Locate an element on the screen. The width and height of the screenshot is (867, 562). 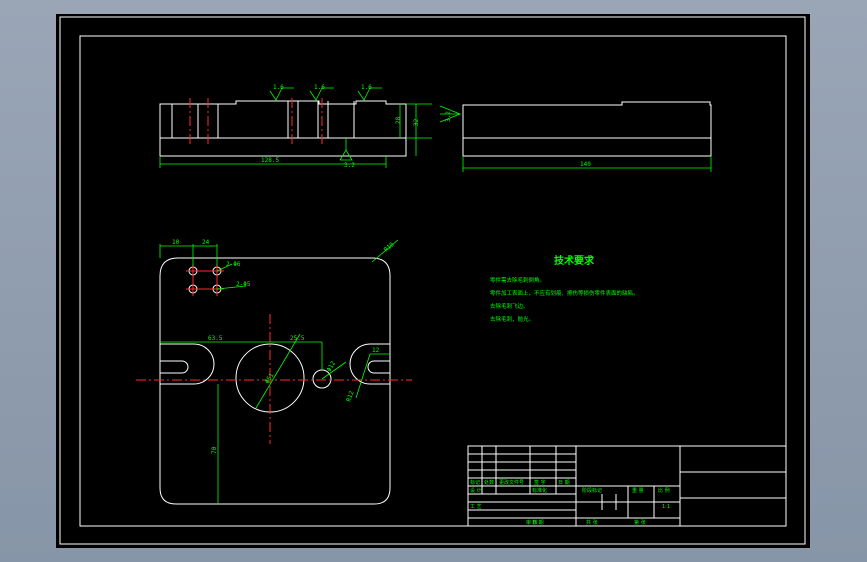
dim-vertical: 70 is located at coordinates (214, 450).